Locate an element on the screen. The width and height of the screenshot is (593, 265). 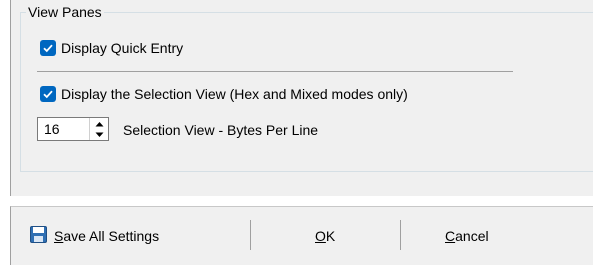
spin-up-button is located at coordinates (99, 123).